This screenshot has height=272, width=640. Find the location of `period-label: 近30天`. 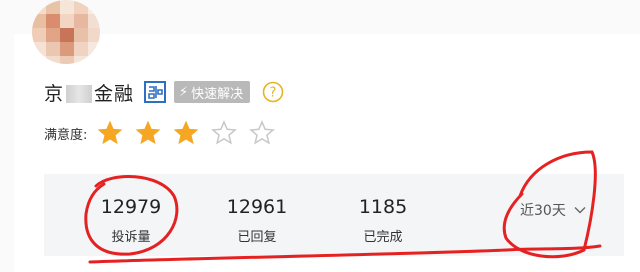

period-label: 近30天 is located at coordinates (543, 211).